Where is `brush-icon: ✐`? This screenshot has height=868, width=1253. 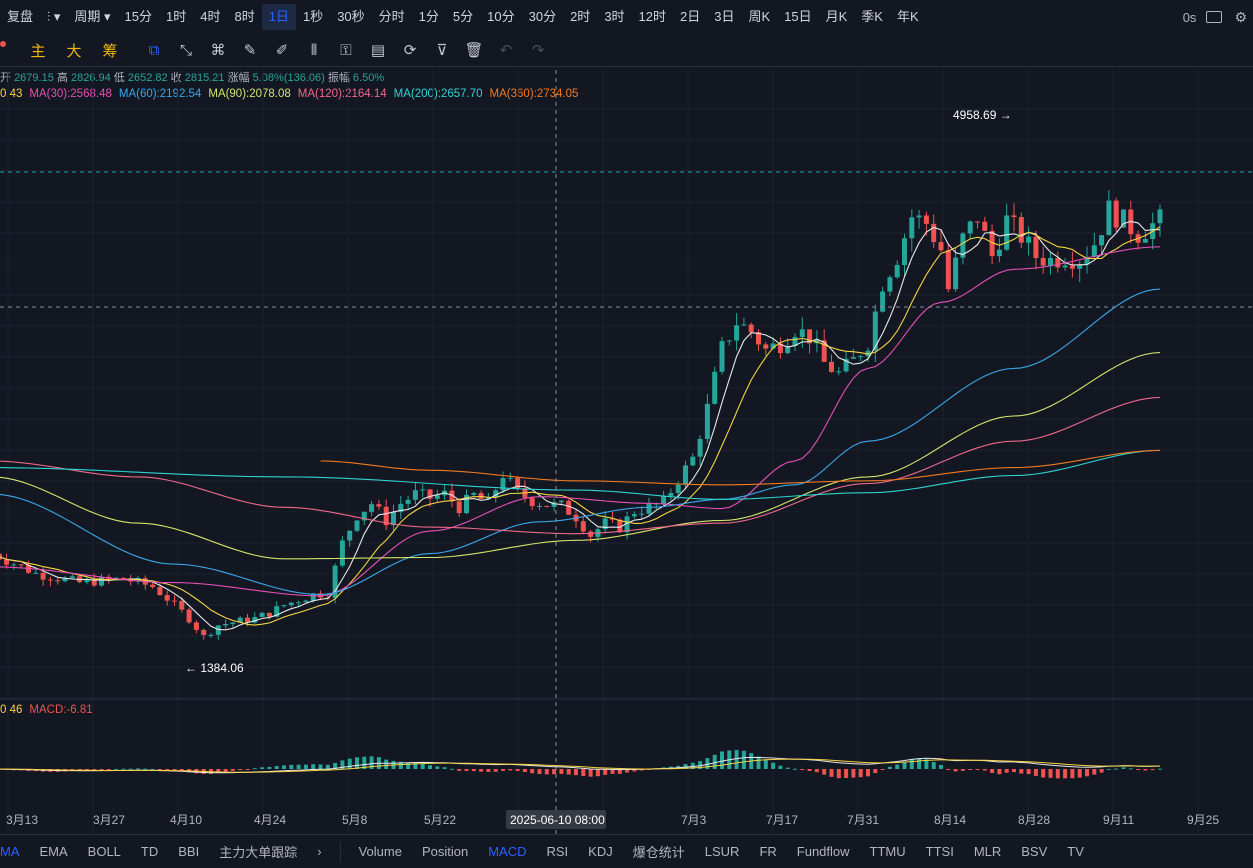
brush-icon: ✐ is located at coordinates (282, 50).